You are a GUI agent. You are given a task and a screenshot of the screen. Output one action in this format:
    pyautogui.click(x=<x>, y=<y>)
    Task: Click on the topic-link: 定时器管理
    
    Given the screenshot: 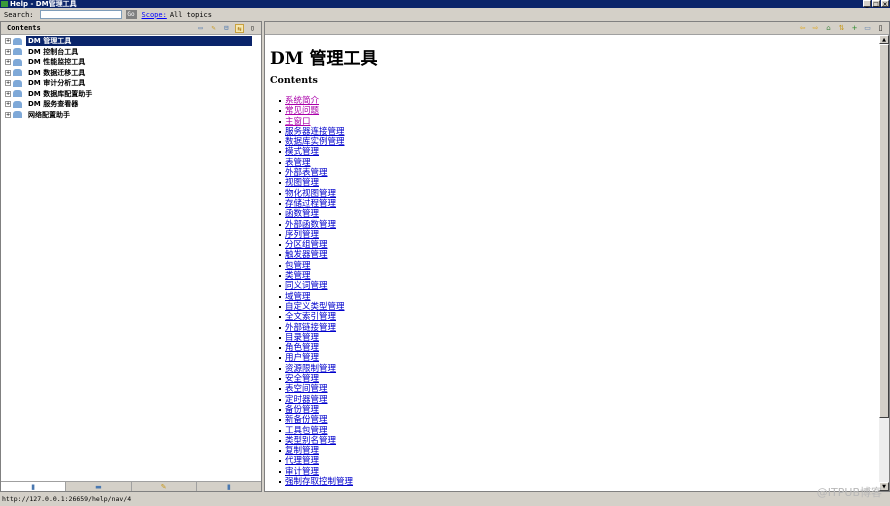 What is the action you would take?
    pyautogui.click(x=306, y=400)
    